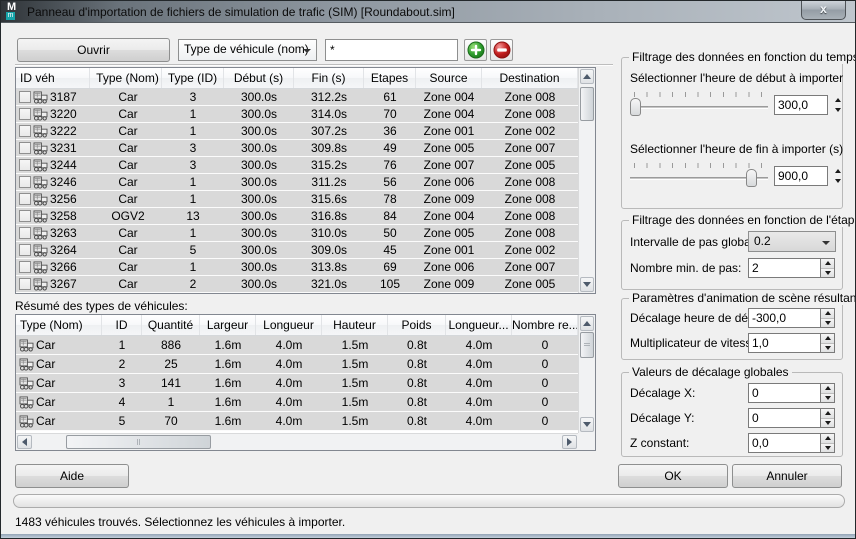  Describe the element at coordinates (193, 78) in the screenshot. I see `column-header-type-id: Type (ID)` at that location.